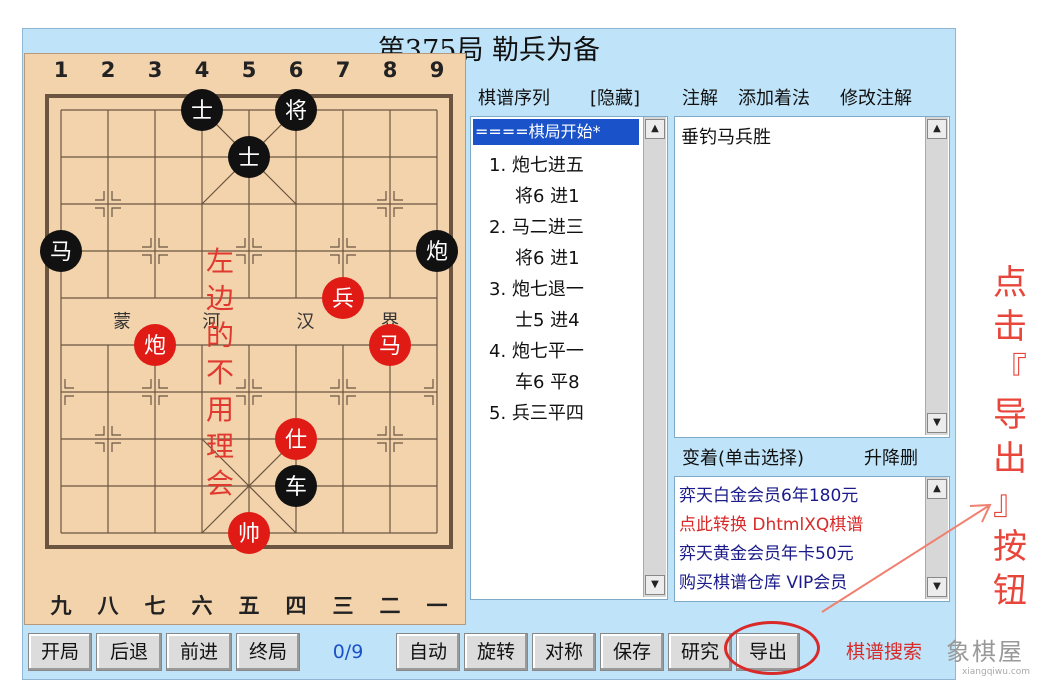 This screenshot has width=1053, height=690. I want to click on piece-red: 马, so click(390, 345).